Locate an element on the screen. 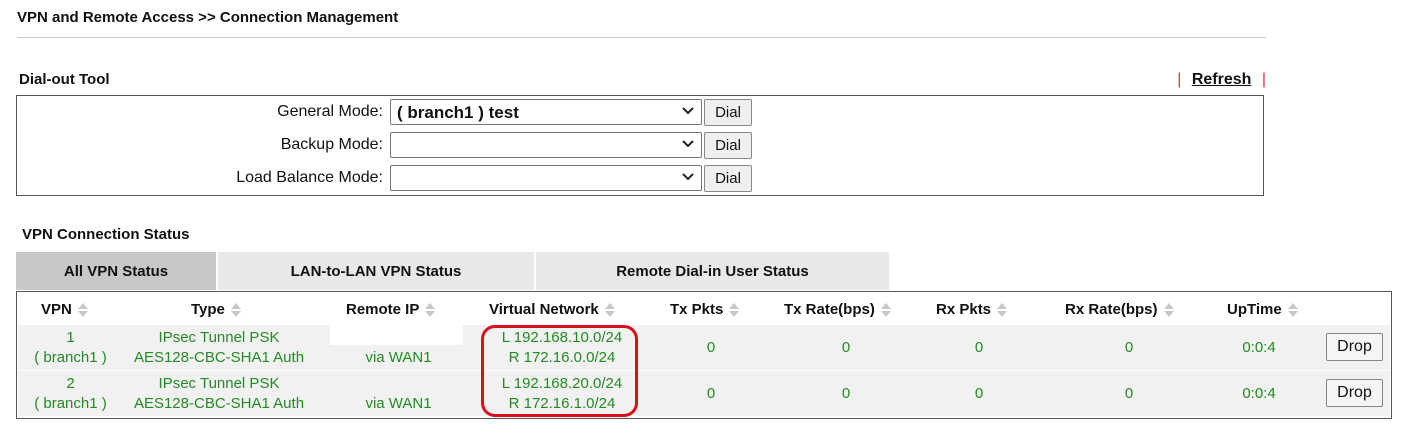 The height and width of the screenshot is (427, 1409). refresh-bar: | Refresh | is located at coordinates (1221, 80).